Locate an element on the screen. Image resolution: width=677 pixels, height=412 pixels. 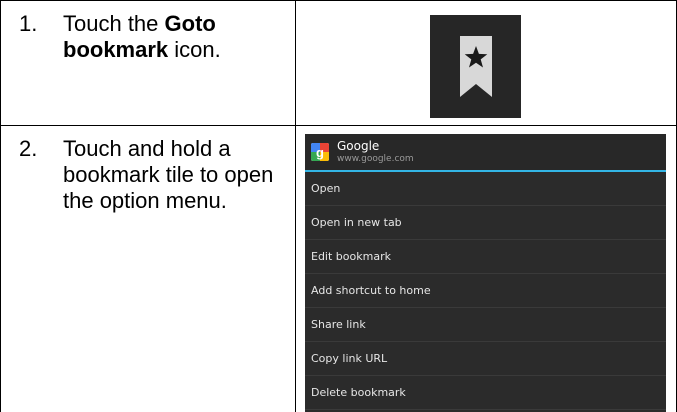
menu-item-open: Open is located at coordinates (485, 189).